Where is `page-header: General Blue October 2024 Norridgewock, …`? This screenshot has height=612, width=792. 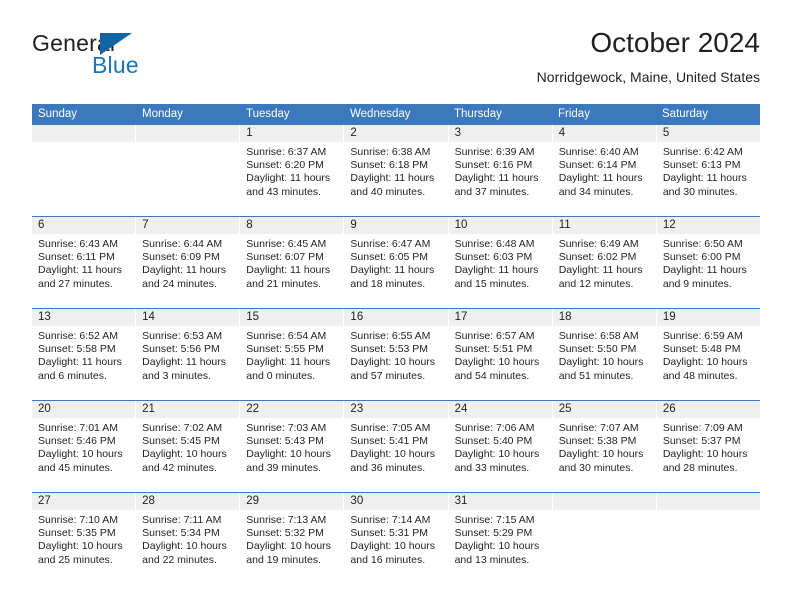
page-header: General Blue October 2024 Norridgewock, … is located at coordinates (396, 62).